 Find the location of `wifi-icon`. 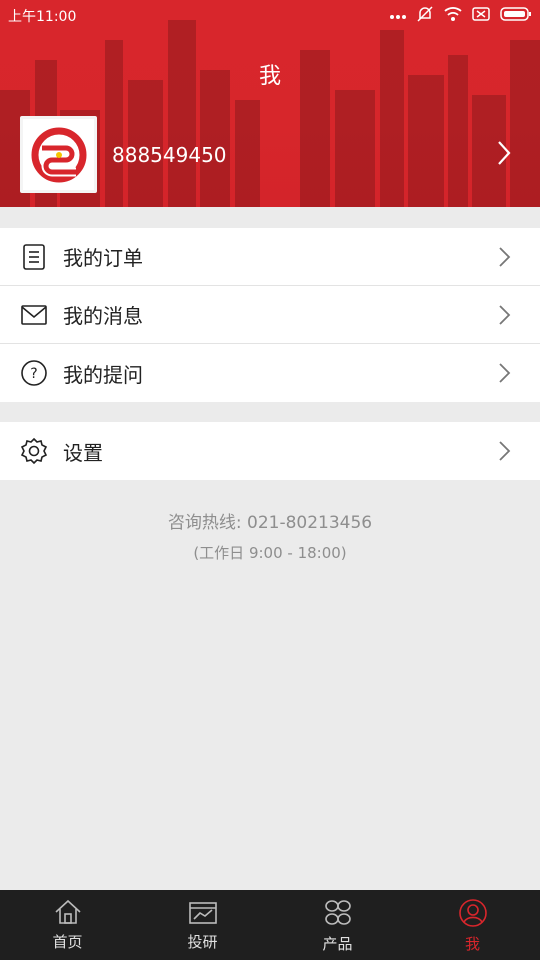

wifi-icon is located at coordinates (453, 16).